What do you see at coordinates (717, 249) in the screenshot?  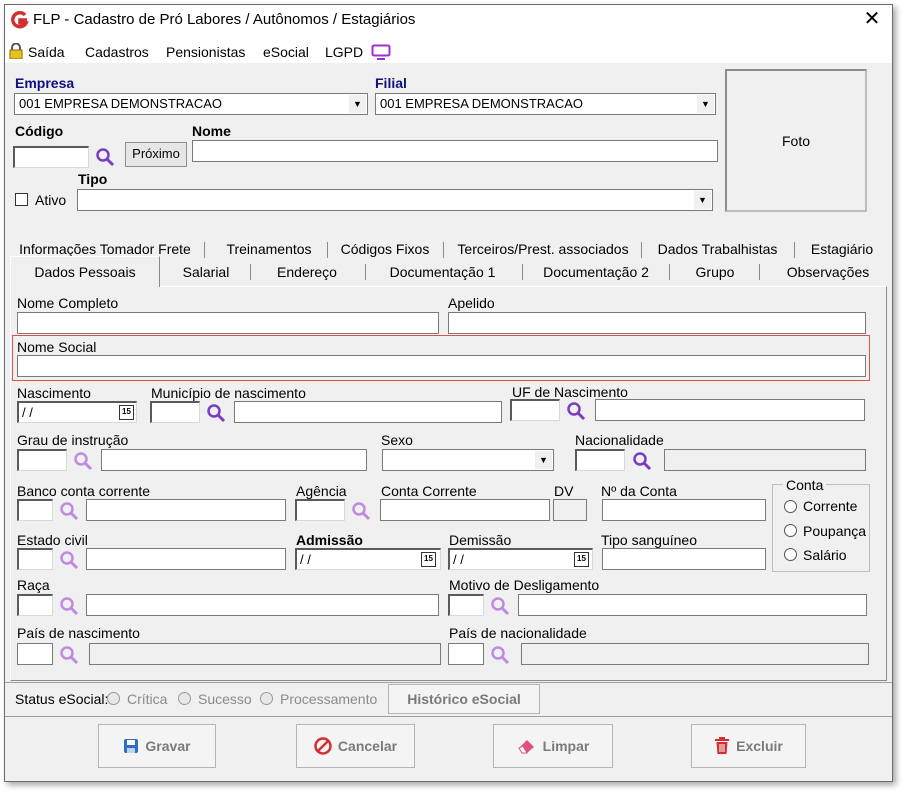 I see `tab-dados-trabalhistas: Dados Trabalhistas` at bounding box center [717, 249].